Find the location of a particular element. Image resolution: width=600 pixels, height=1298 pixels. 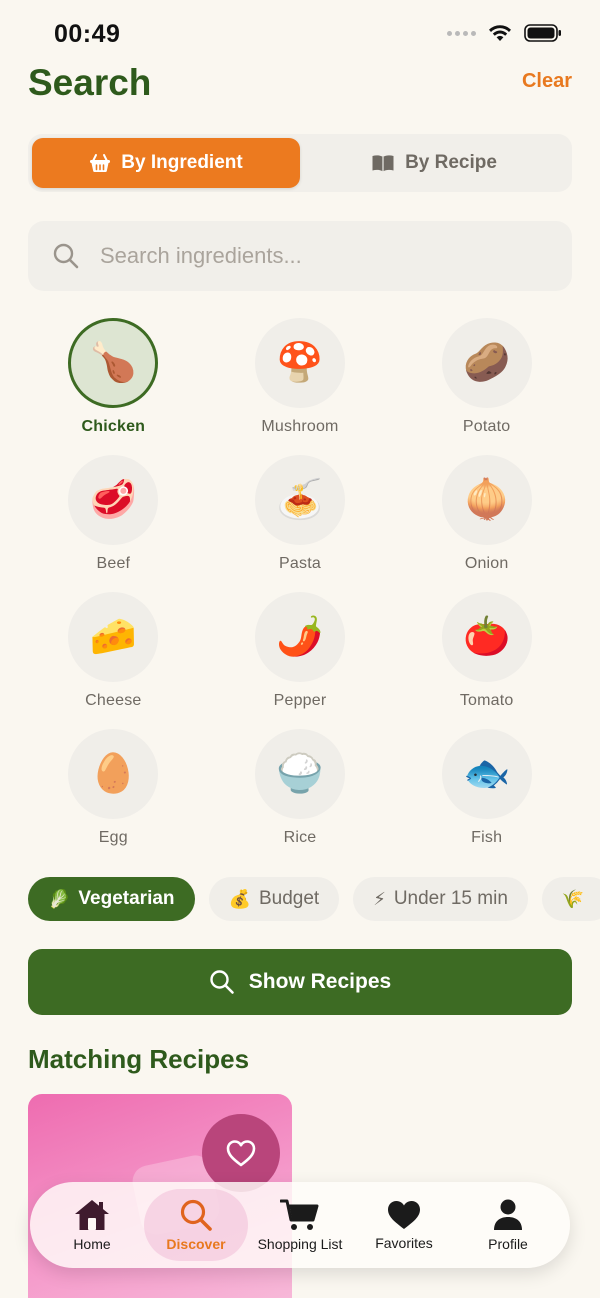

chip-vegetarian: 🥬 Vegetarian is located at coordinates (111, 899).